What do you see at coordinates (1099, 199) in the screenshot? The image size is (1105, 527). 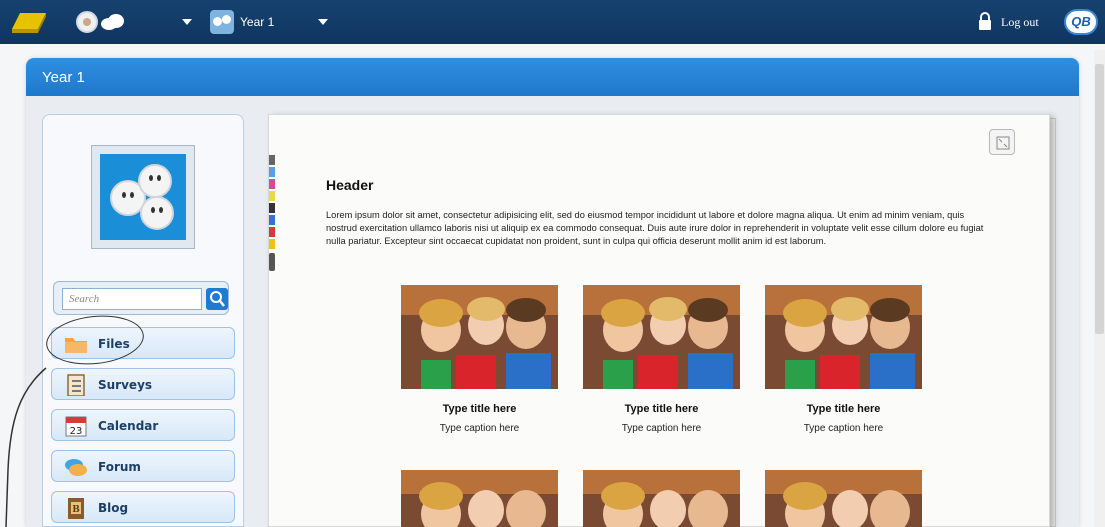 I see `scrollbar-thumb` at bounding box center [1099, 199].